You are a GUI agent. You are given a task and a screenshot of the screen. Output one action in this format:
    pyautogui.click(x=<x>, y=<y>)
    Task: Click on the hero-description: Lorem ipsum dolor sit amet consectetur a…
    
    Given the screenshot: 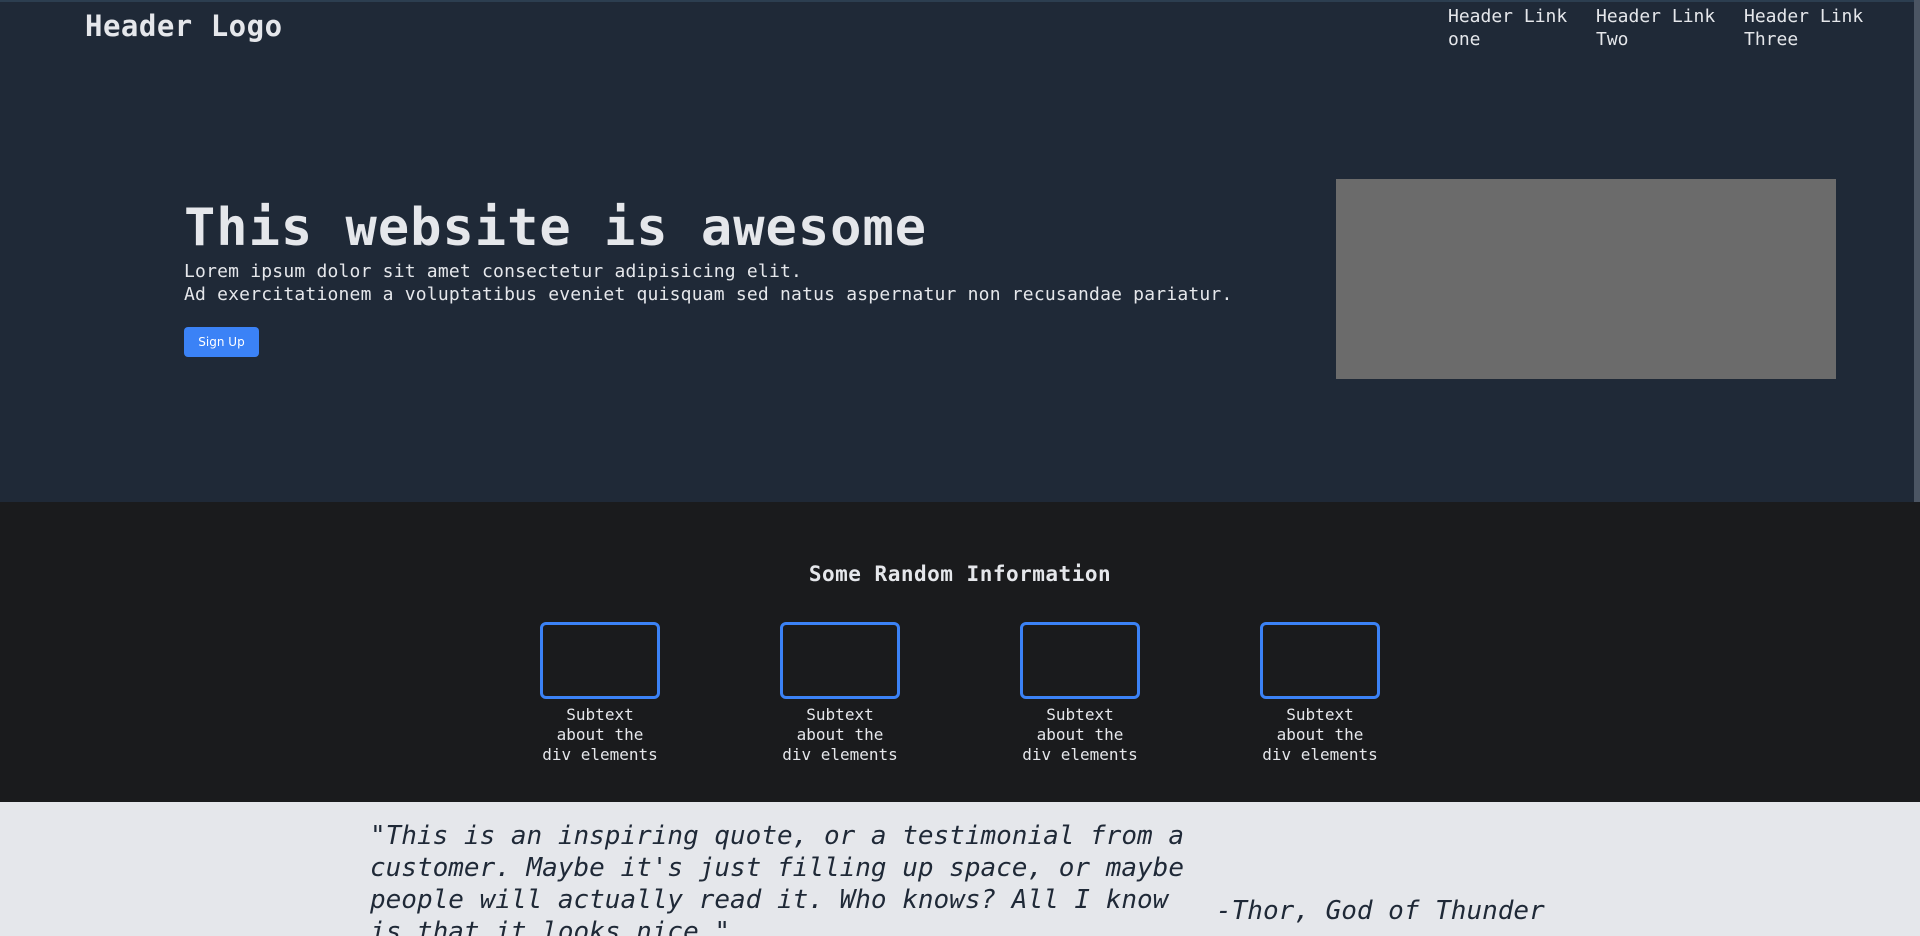 What is the action you would take?
    pyautogui.click(x=708, y=283)
    